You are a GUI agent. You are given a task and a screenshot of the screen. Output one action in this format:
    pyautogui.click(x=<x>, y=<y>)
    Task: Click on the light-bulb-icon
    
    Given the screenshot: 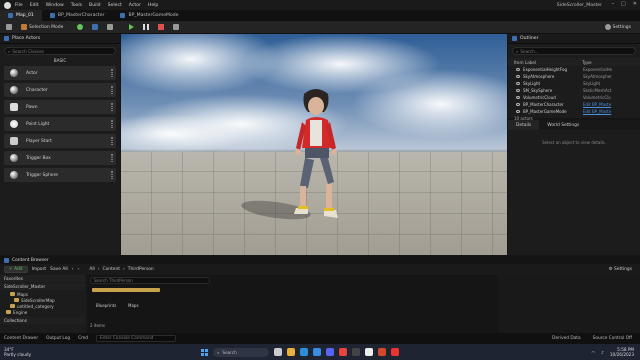 What is the action you would take?
    pyautogui.click(x=14, y=124)
    